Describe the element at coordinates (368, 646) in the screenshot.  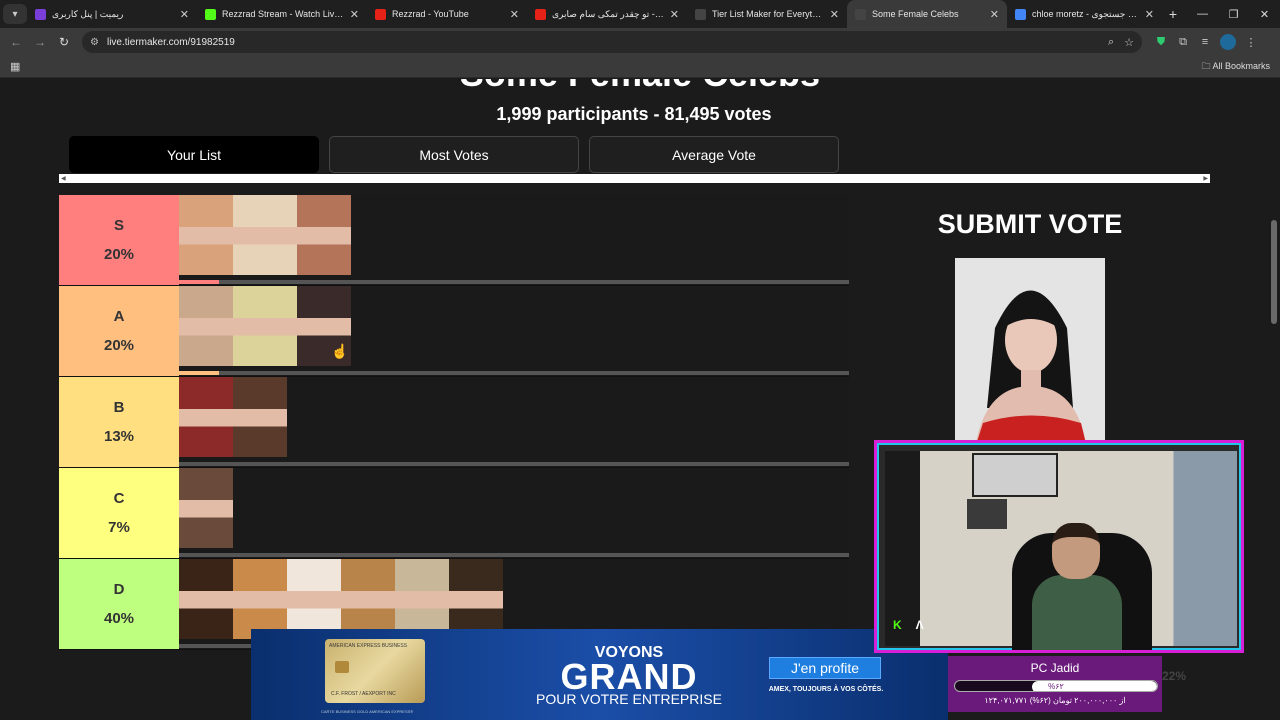
I see `card-brand: AMERICAN EXPRESS BUSINESS` at that location.